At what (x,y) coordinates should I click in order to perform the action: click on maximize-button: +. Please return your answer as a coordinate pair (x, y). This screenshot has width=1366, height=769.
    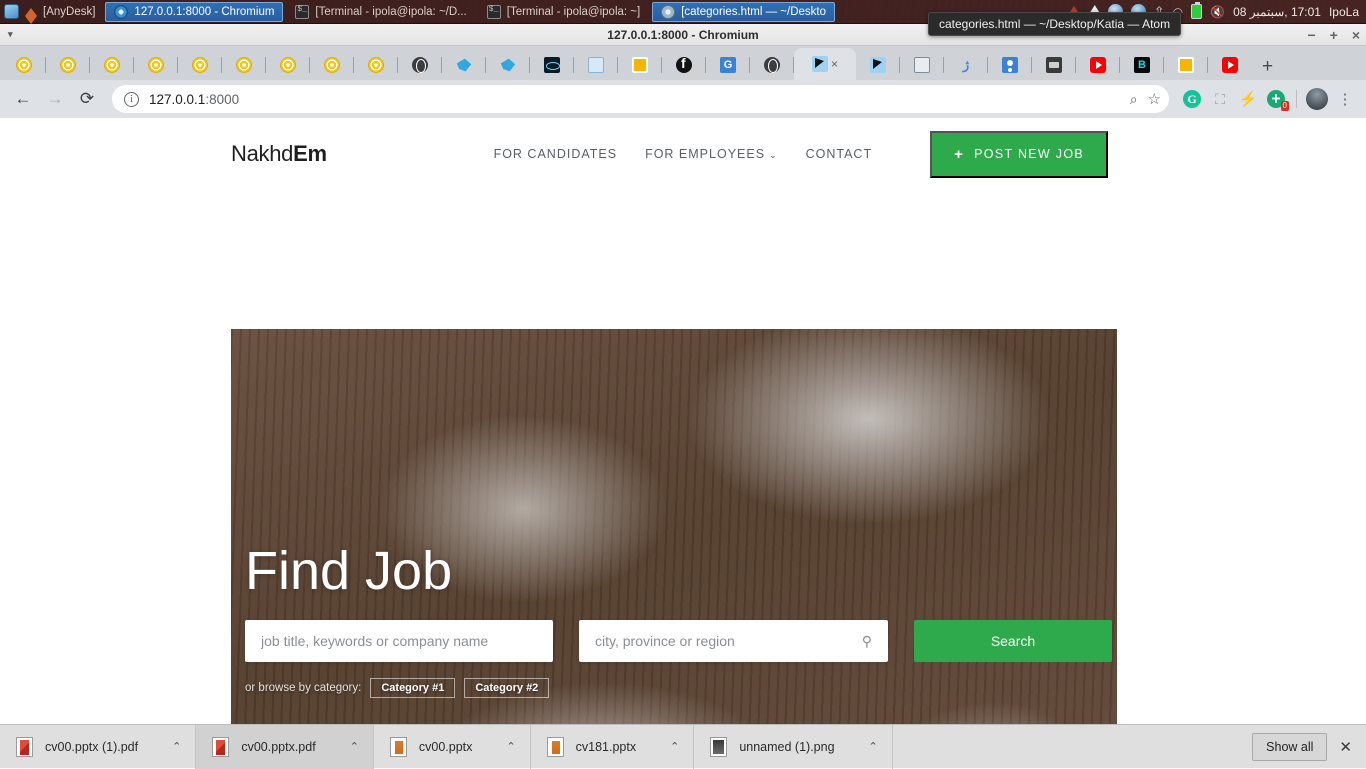
    Looking at the image, I should click on (1334, 35).